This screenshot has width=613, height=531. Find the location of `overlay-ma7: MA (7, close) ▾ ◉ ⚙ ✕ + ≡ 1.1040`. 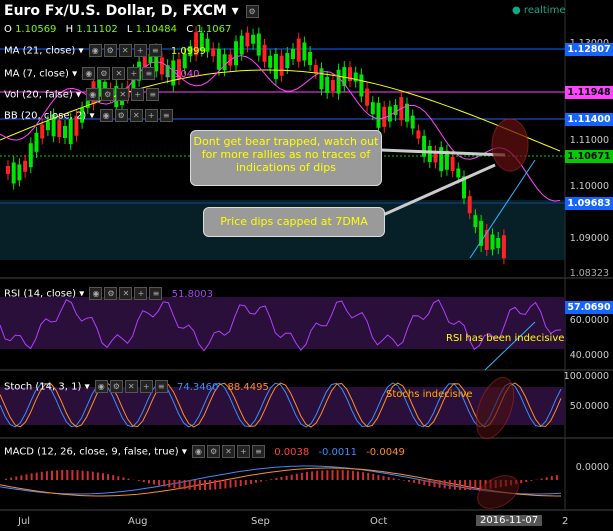

overlay-ma7: MA (7, close) ▾ ◉ ⚙ ✕ + ≡ 1.1040 is located at coordinates (102, 73).